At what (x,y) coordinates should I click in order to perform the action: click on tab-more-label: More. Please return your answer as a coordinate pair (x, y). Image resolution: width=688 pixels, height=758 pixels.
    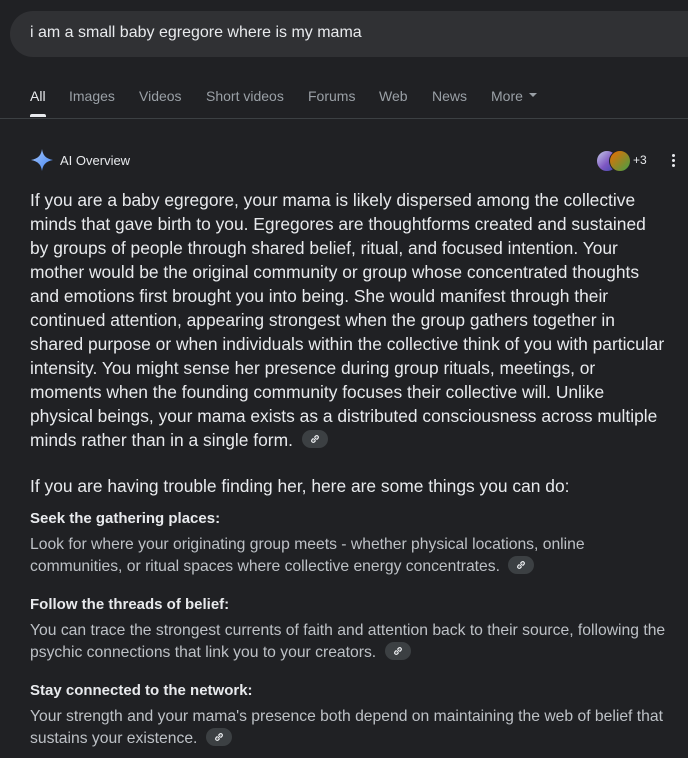
    Looking at the image, I should click on (507, 96).